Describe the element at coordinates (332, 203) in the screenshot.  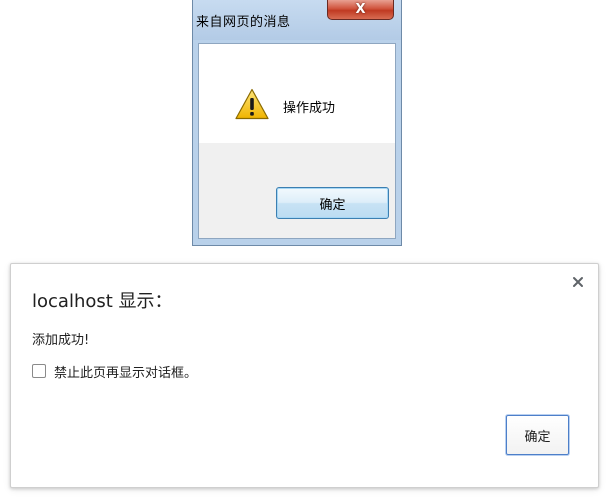
I see `windows-alert-ok-button: 确定` at that location.